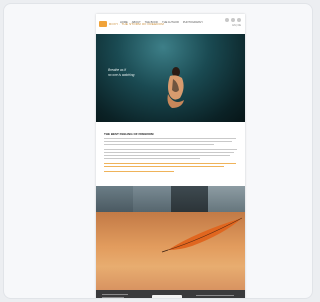  Describe the element at coordinates (103, 24) in the screenshot. I see `logo-icon` at that location.